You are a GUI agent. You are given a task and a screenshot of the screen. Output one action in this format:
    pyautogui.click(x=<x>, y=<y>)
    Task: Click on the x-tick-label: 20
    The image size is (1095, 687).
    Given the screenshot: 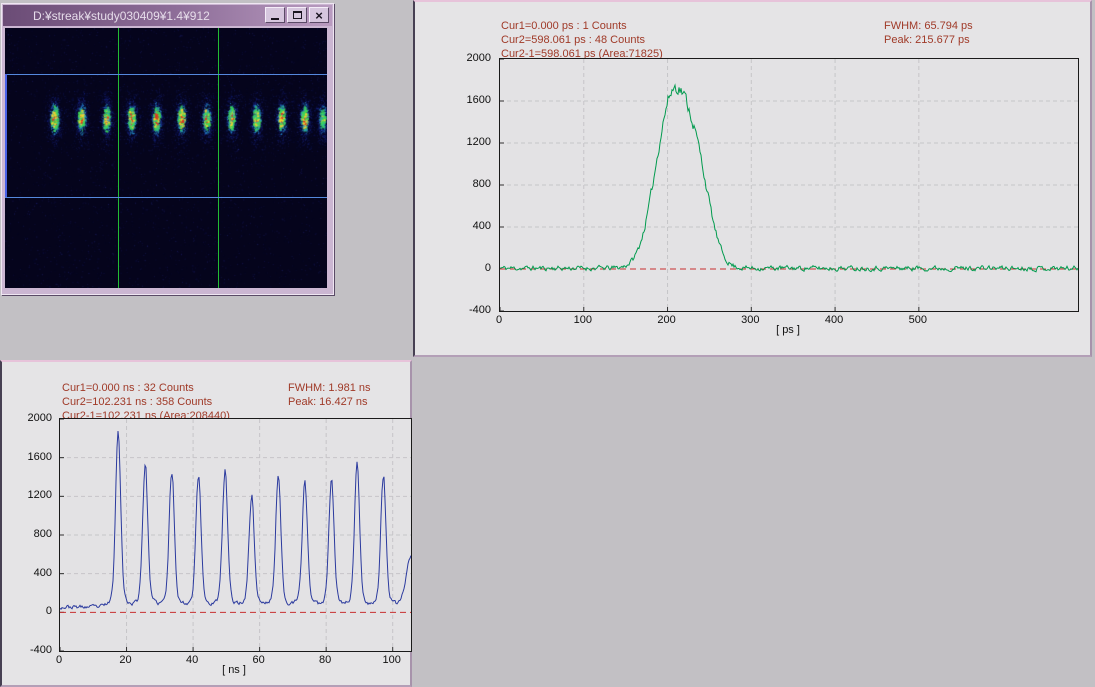 What is the action you would take?
    pyautogui.click(x=125, y=660)
    